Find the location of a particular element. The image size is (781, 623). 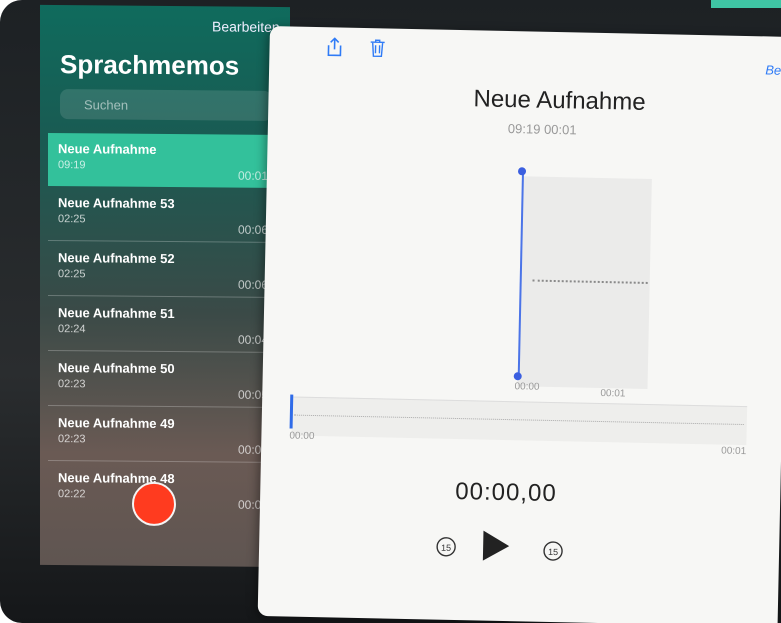

trash-icon is located at coordinates (377, 50).